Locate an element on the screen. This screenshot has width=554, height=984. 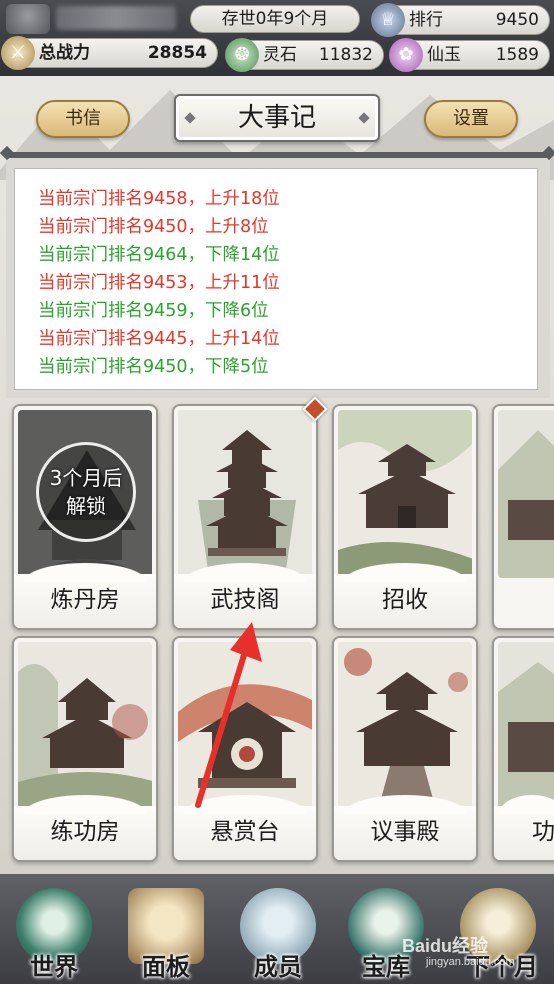
spirit-stone-label: 灵石 is located at coordinates (280, 55).